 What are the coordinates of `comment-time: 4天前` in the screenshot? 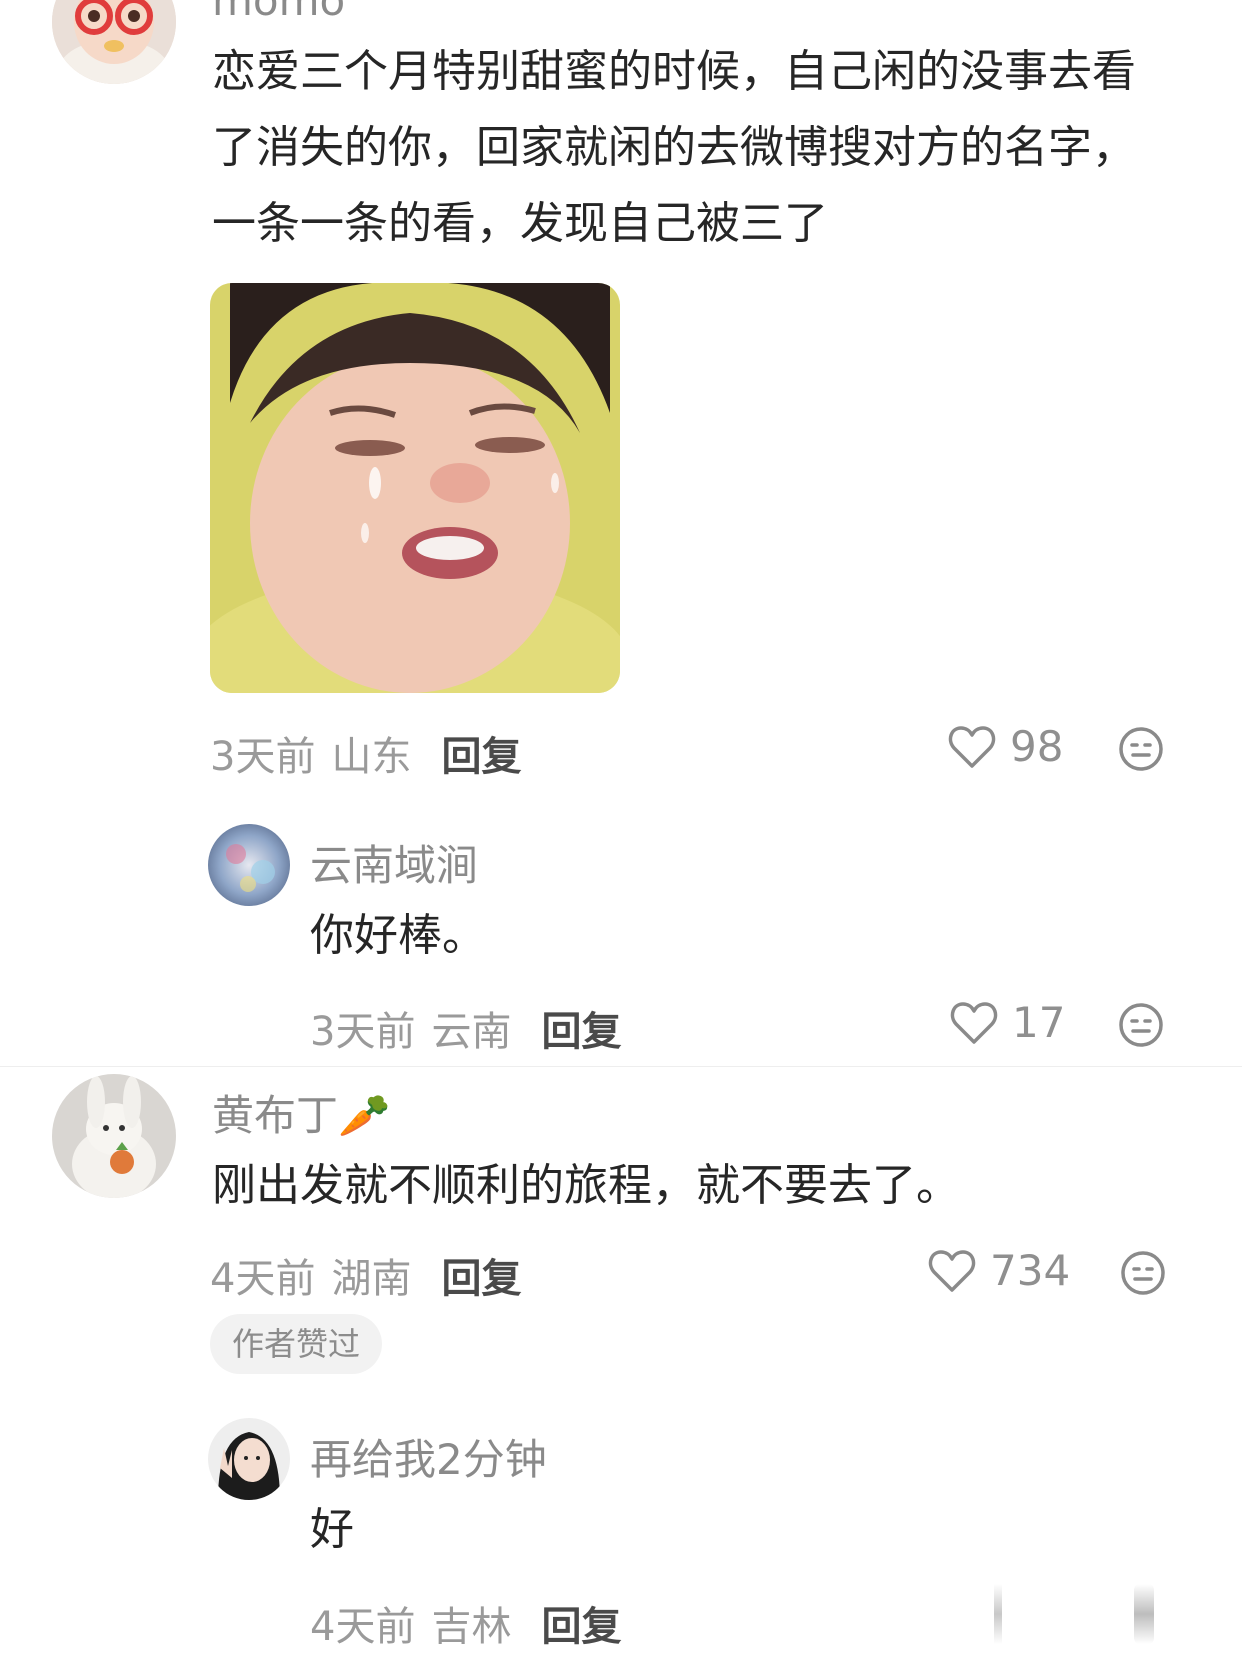 It's located at (263, 1279).